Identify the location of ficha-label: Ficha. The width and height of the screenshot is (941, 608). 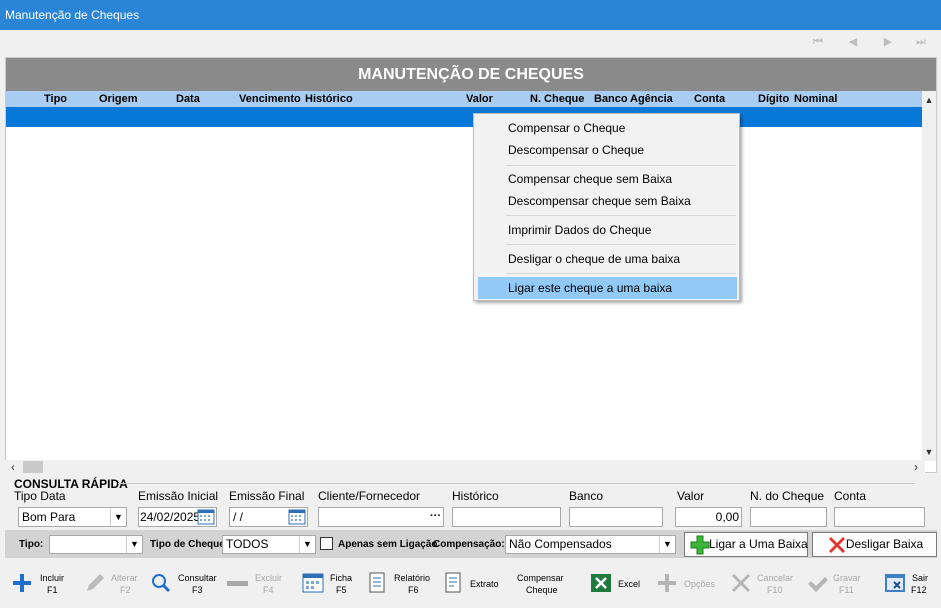
(341, 578).